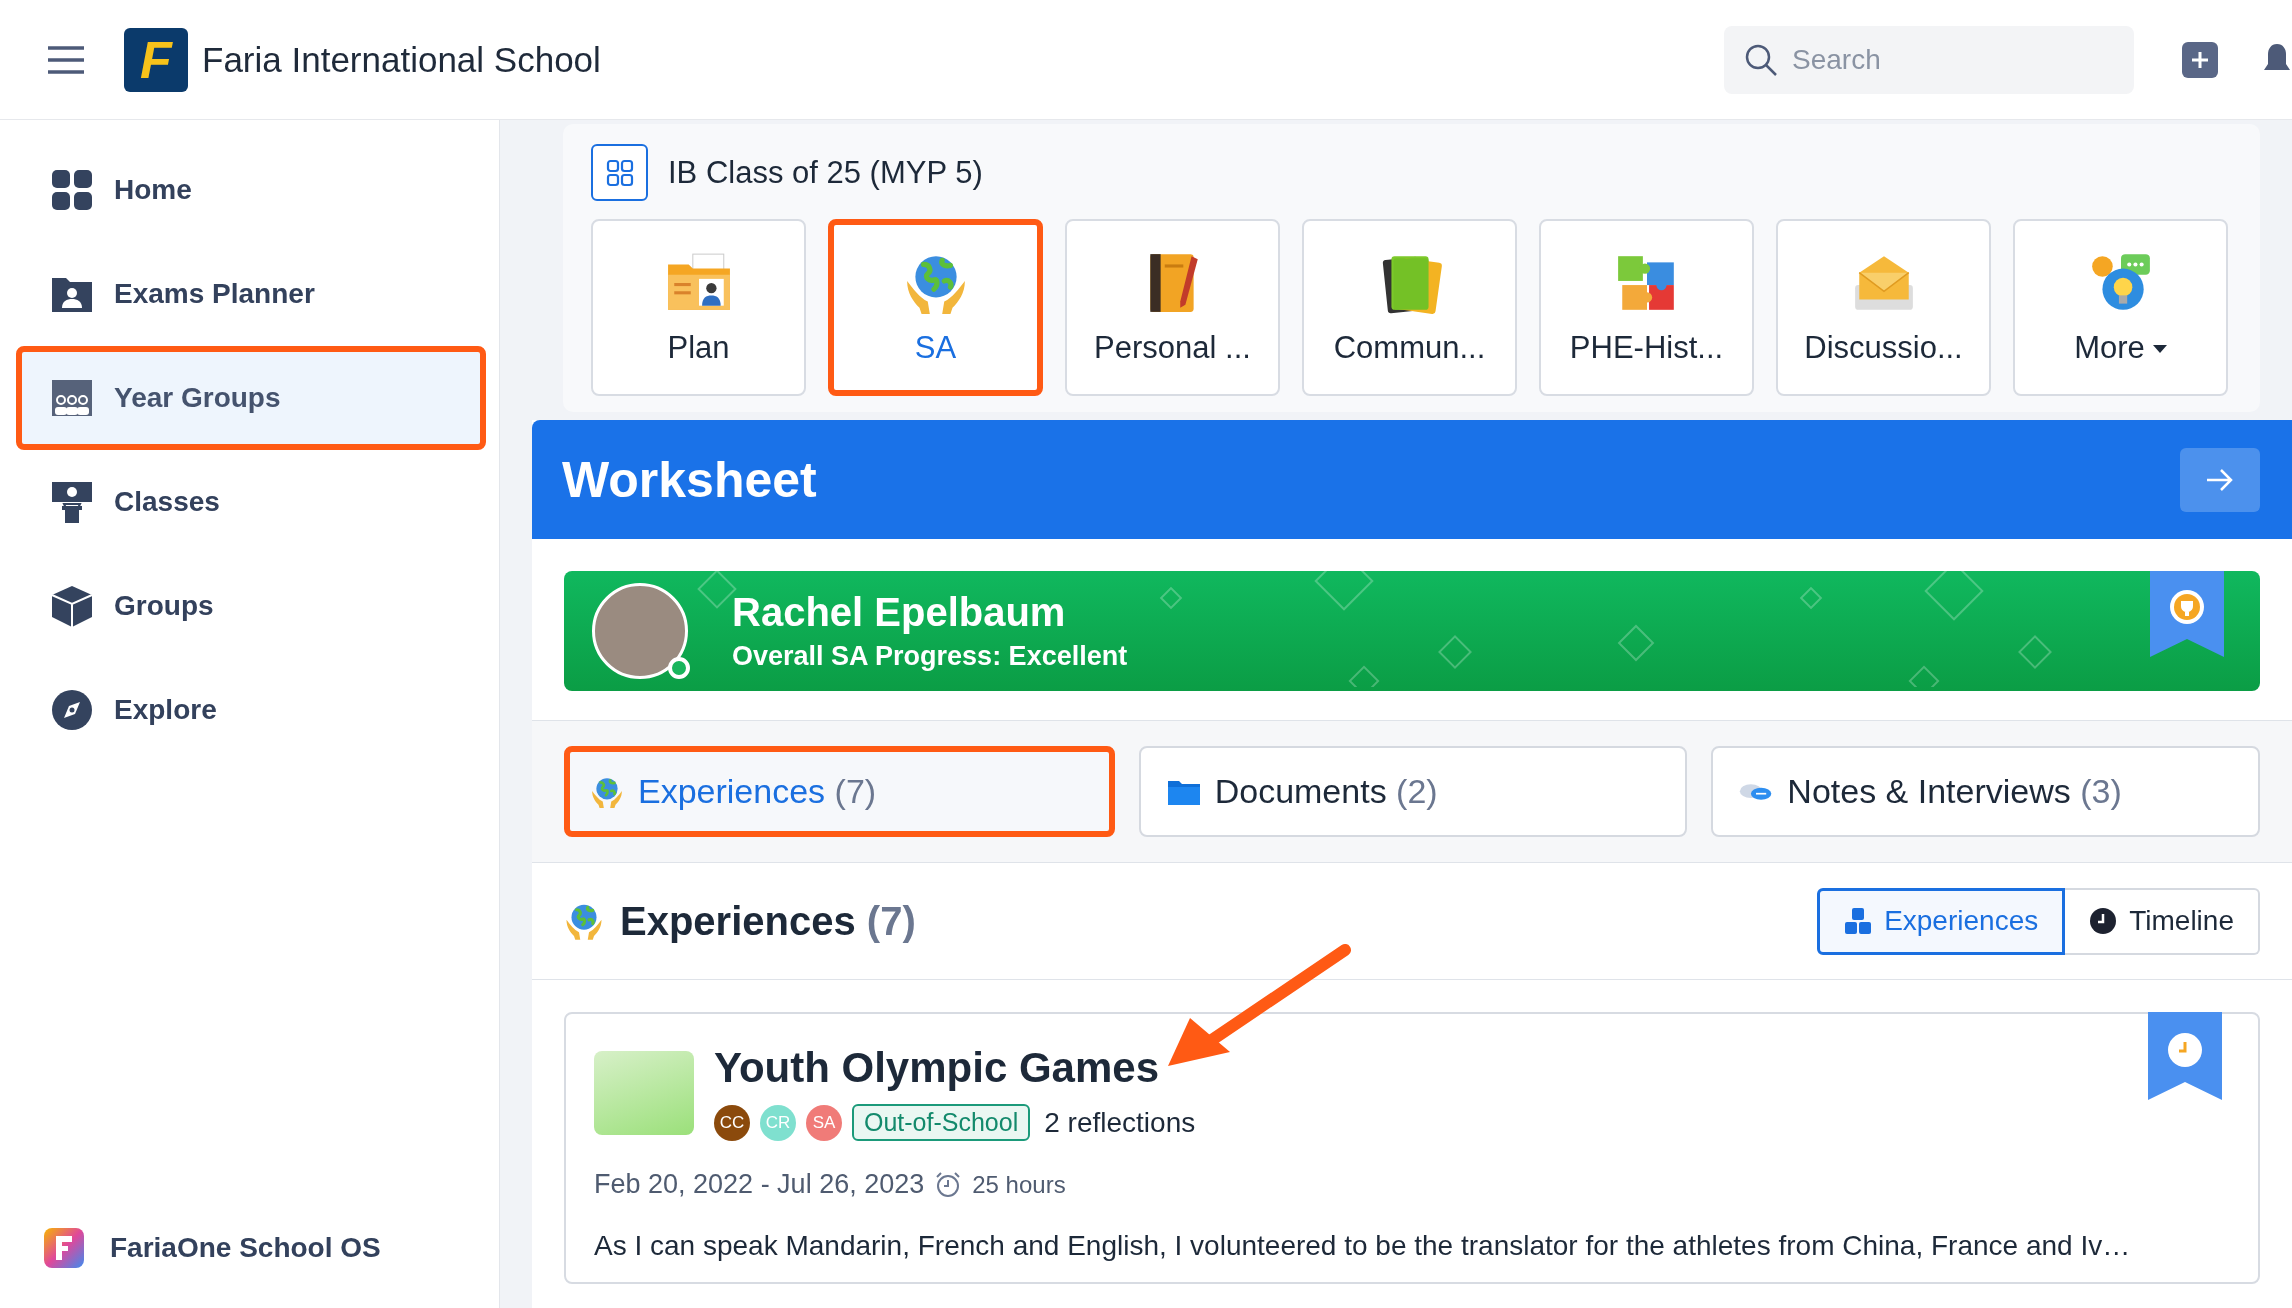 This screenshot has width=2292, height=1308. I want to click on worksheet-title: Worksheet, so click(689, 479).